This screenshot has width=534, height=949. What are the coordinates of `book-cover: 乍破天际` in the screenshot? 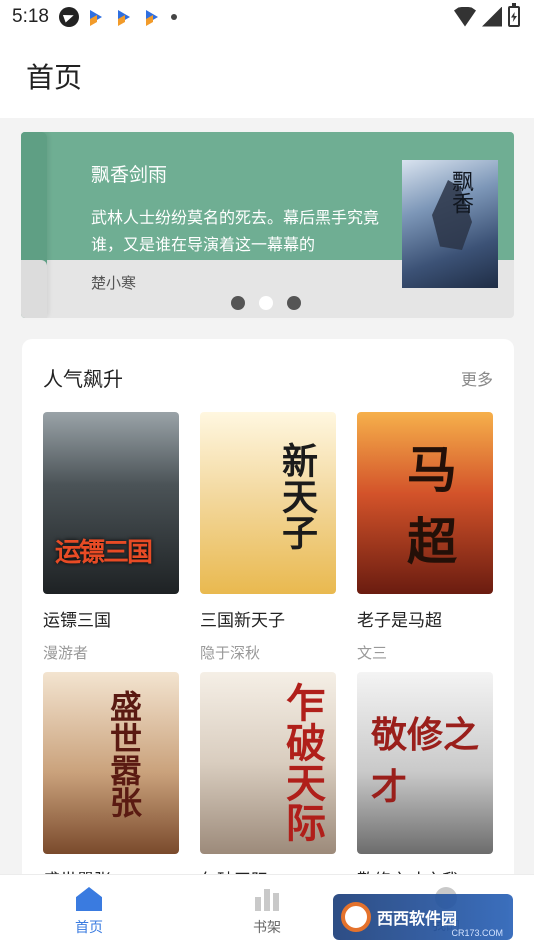 It's located at (268, 763).